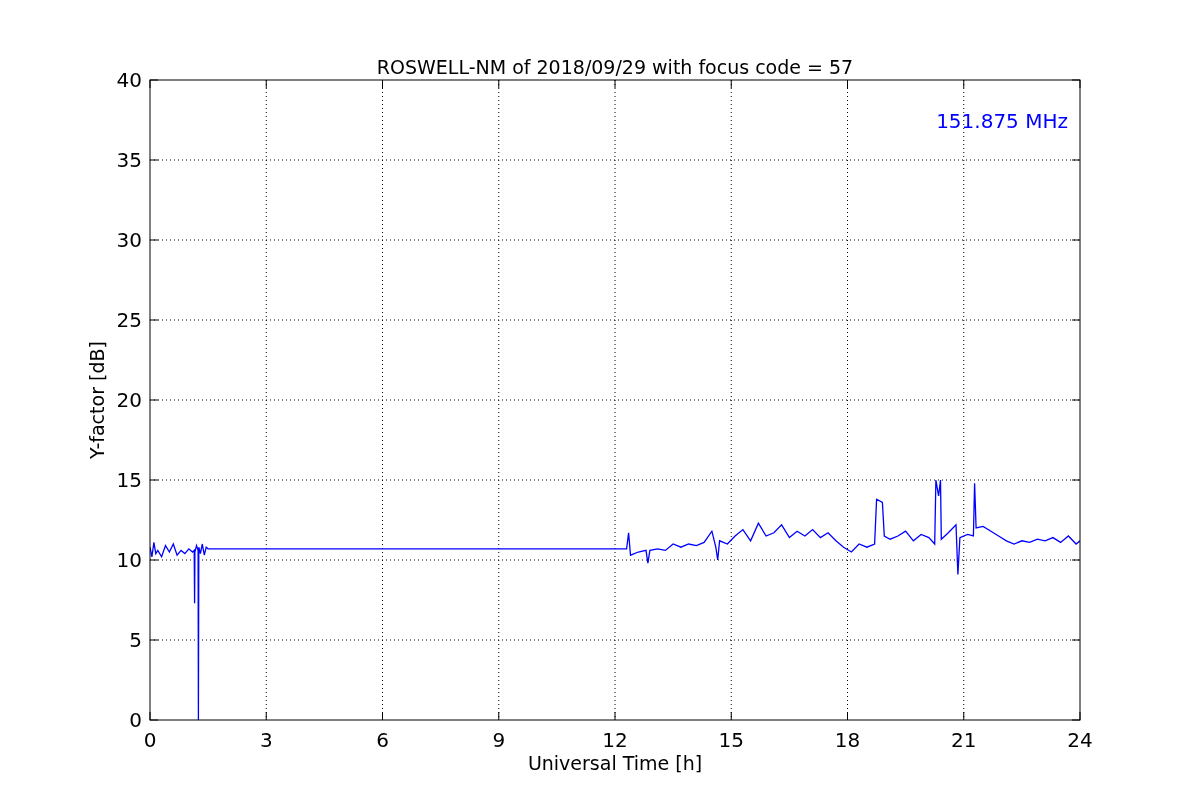  Describe the element at coordinates (150, 740) in the screenshot. I see `x-tick-label: 0` at that location.